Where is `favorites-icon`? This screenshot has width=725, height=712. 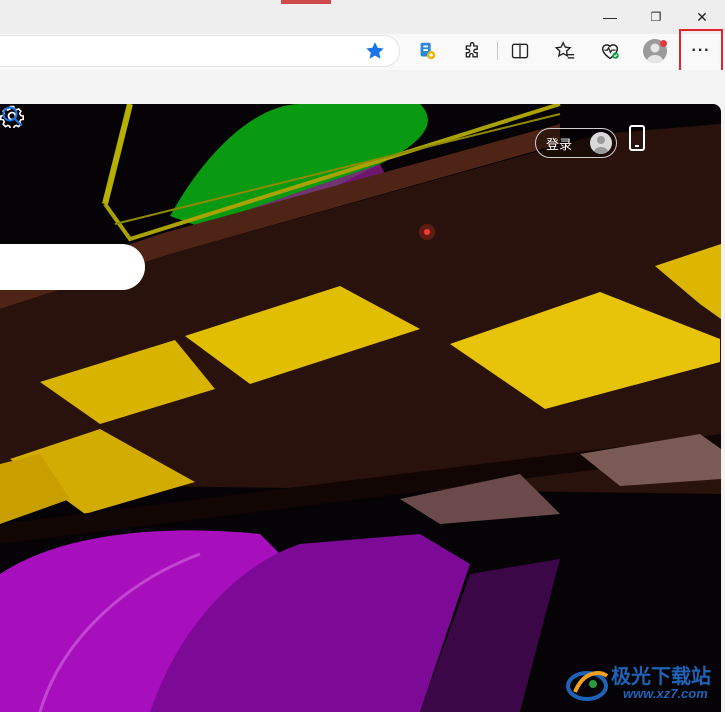 favorites-icon is located at coordinates (564, 50).